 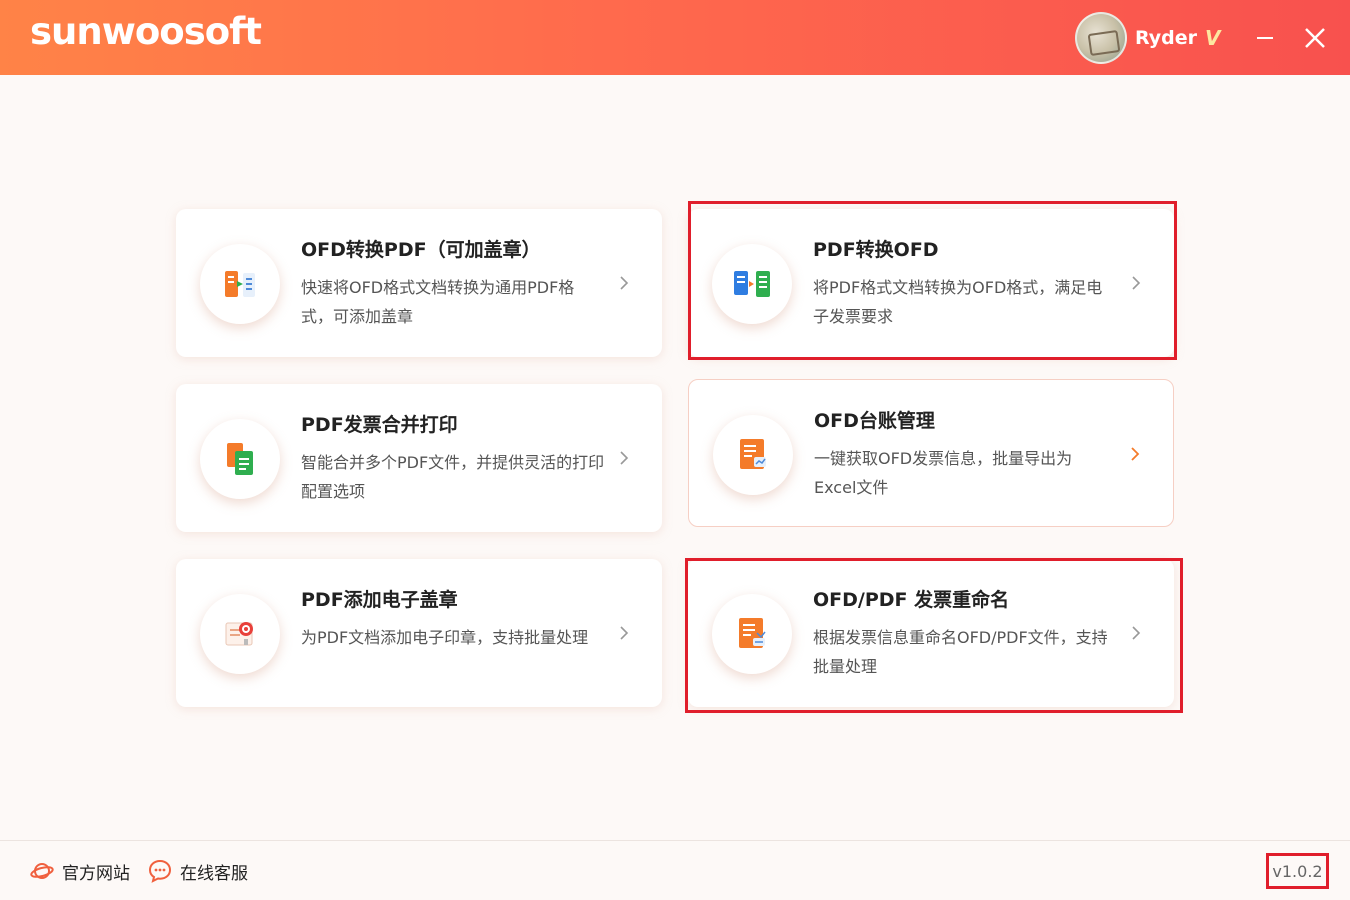 I want to click on minimize-icon, so click(x=1265, y=38).